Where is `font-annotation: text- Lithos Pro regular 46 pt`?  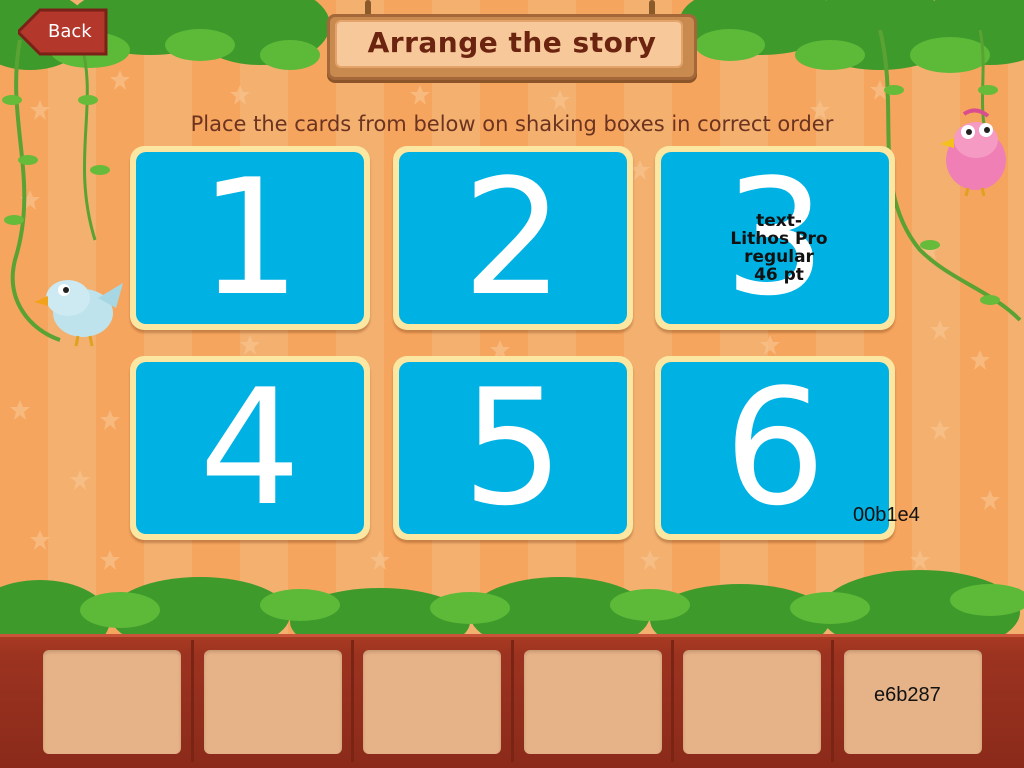 font-annotation: text- Lithos Pro regular 46 pt is located at coordinates (779, 248).